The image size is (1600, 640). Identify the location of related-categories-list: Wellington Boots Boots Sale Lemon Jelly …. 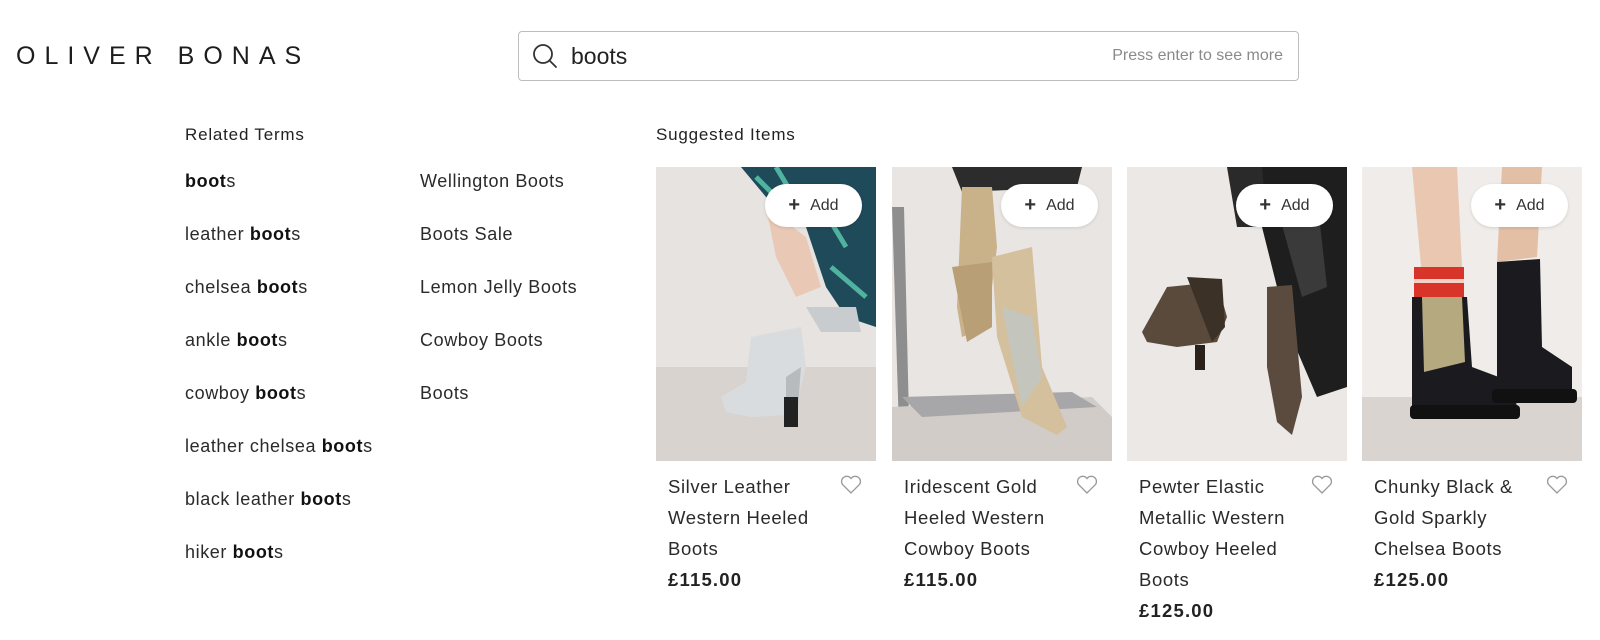
(498, 304).